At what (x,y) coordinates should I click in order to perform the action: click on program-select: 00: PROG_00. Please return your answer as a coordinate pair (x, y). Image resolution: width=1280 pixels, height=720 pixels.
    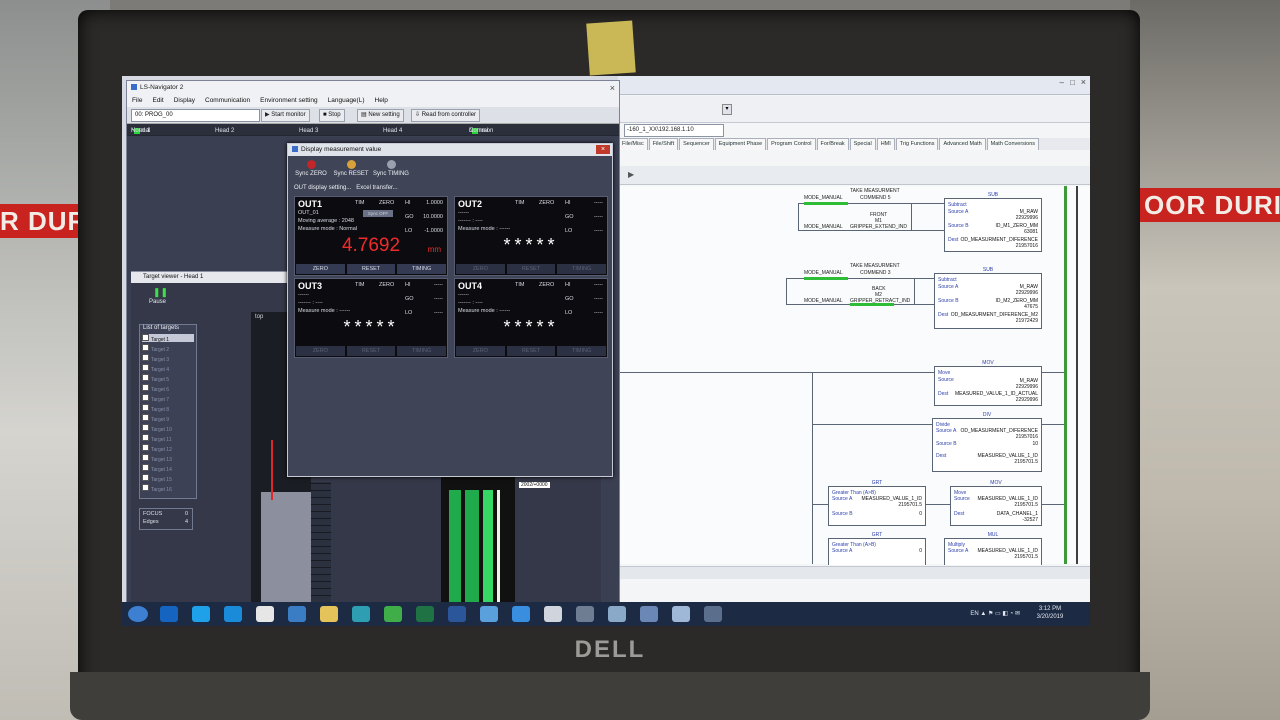
    Looking at the image, I should click on (195, 115).